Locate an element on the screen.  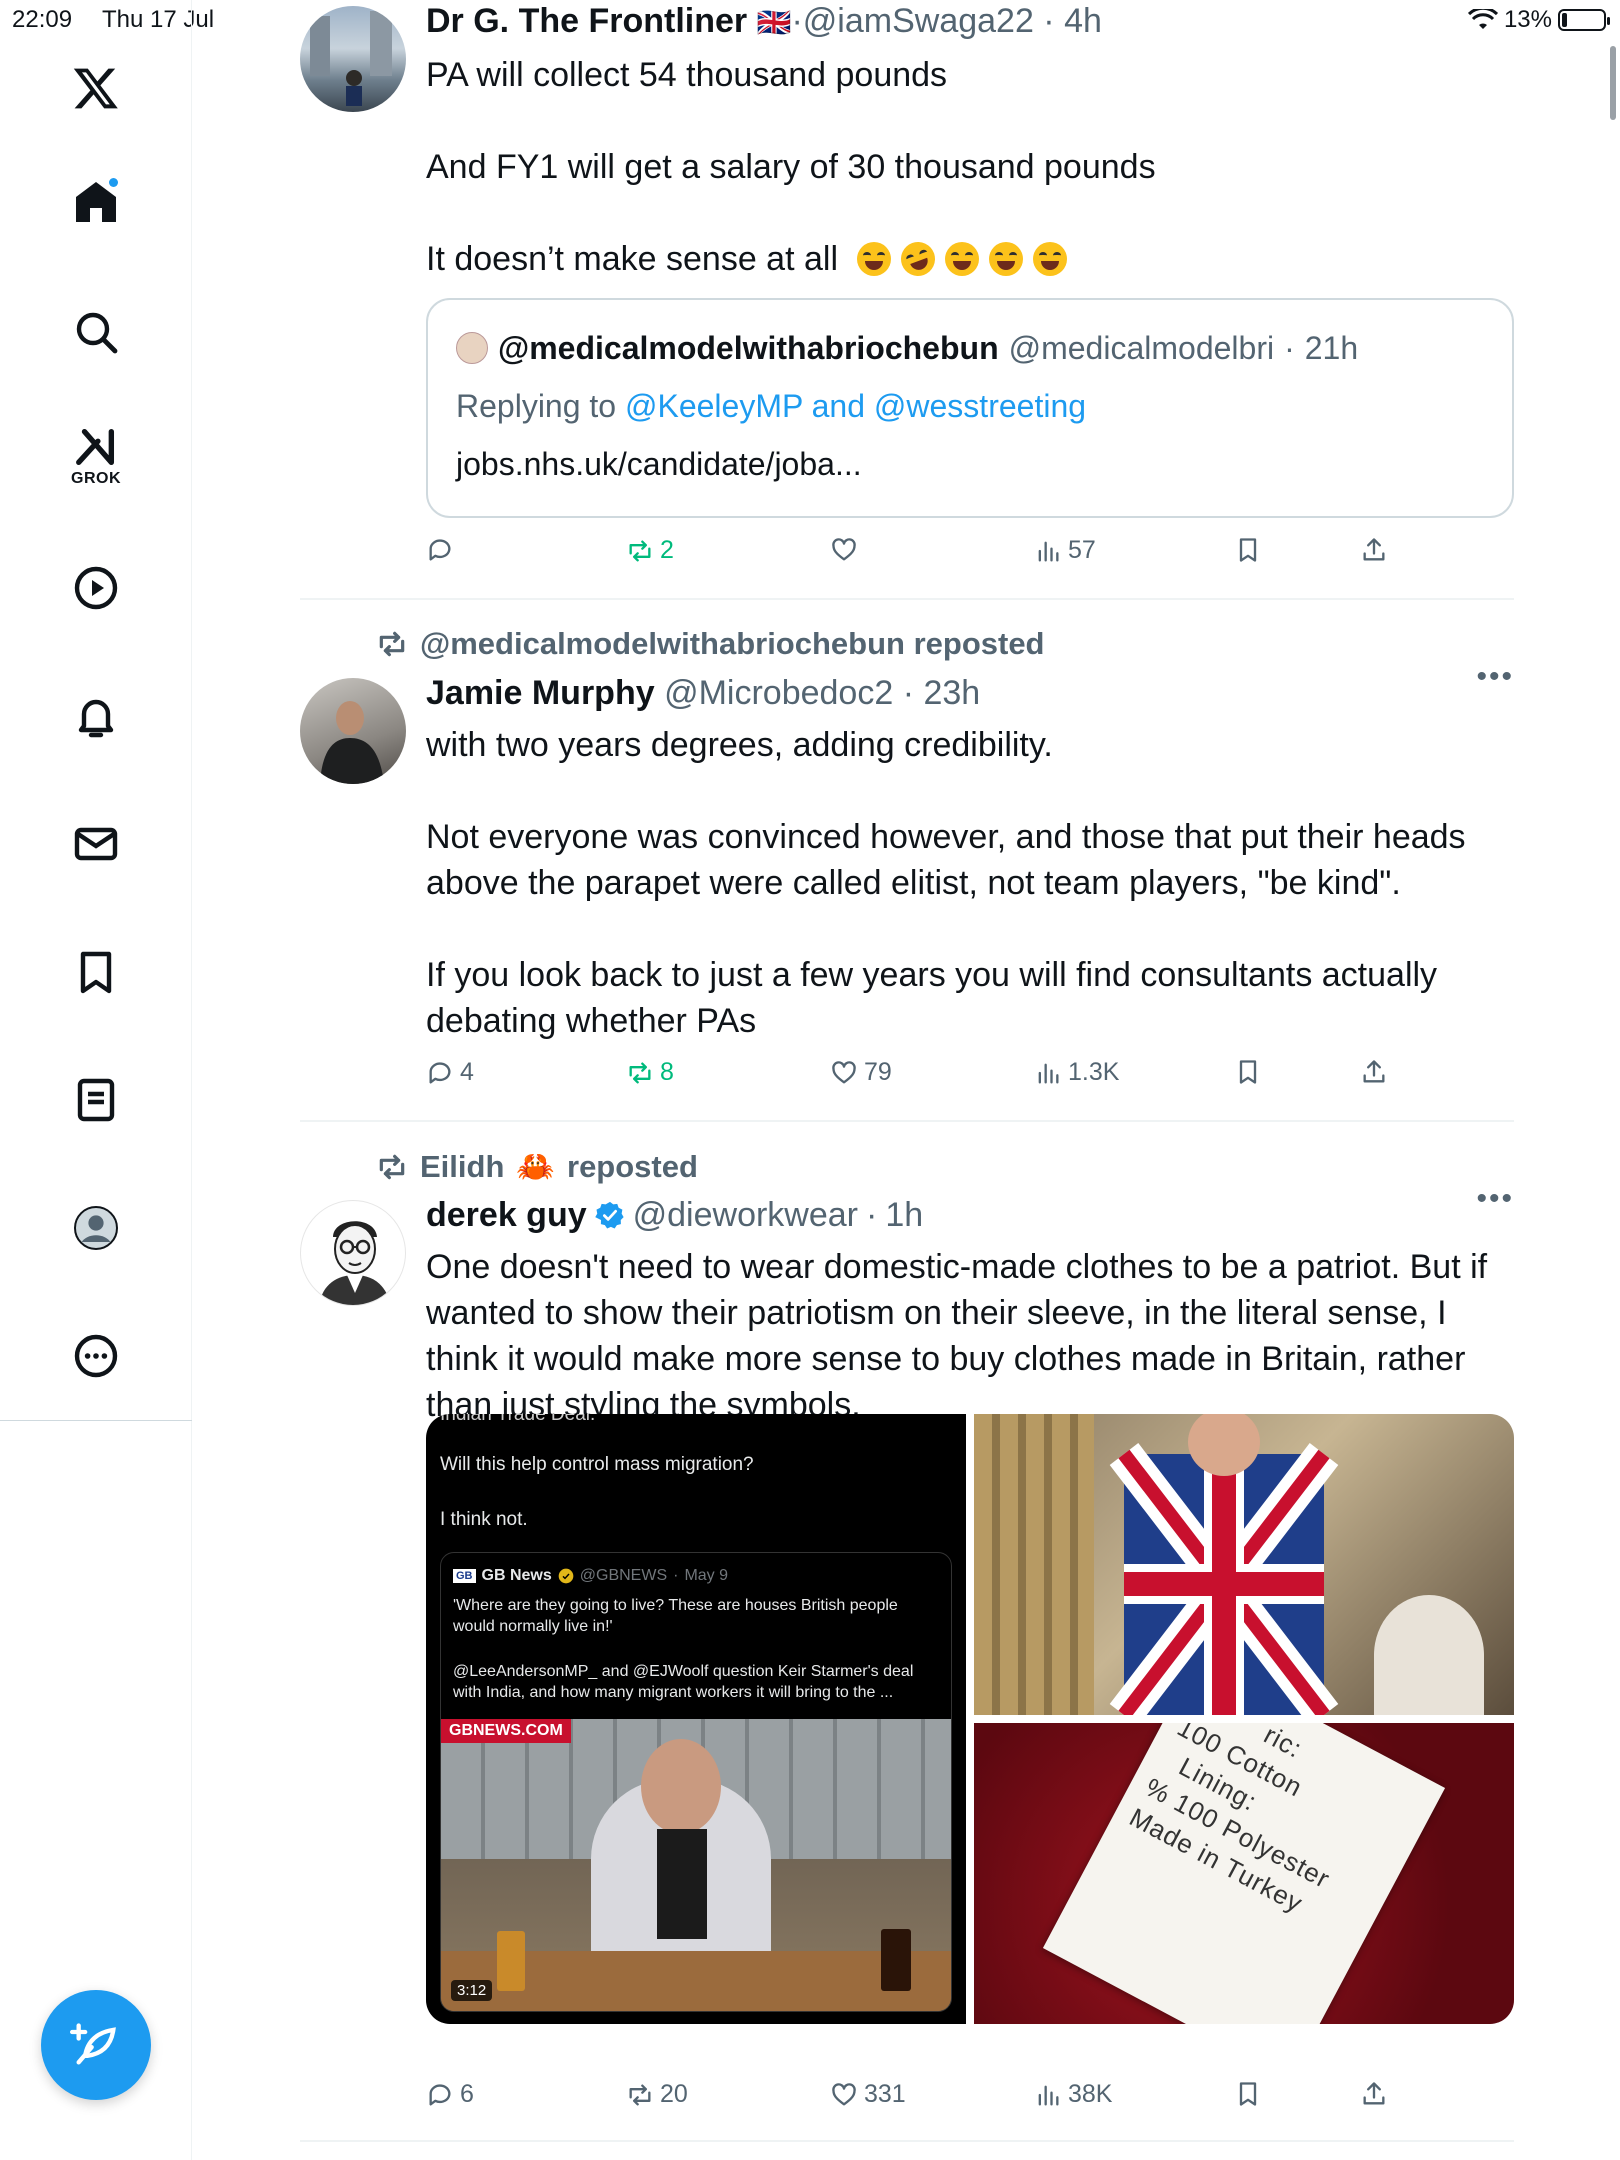
profile-icon is located at coordinates (96, 1228).